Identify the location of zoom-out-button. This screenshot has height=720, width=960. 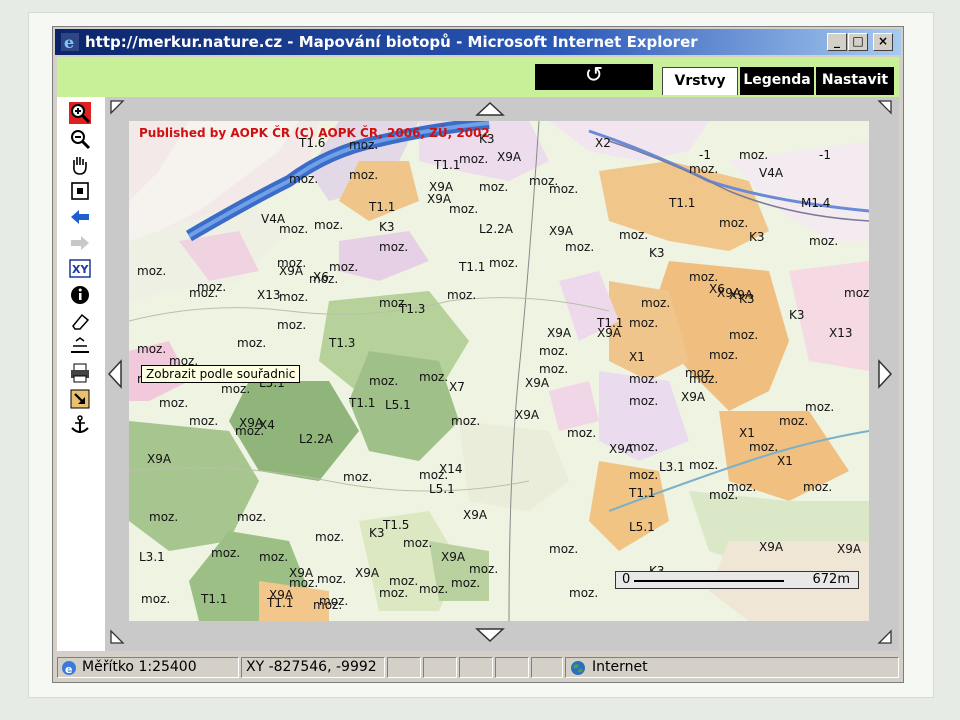
(80, 139).